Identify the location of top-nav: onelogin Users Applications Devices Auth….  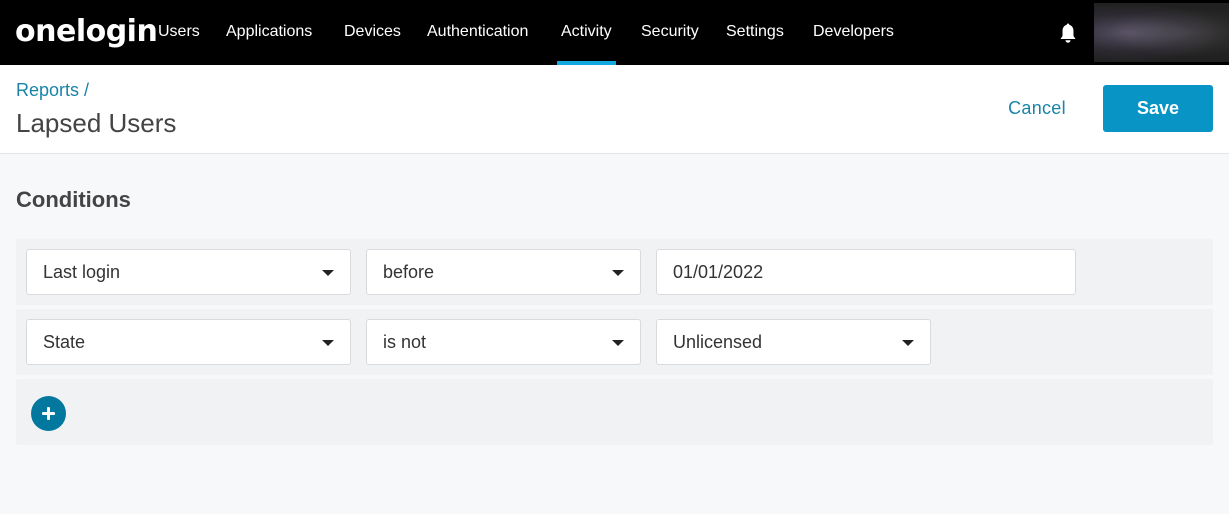
(614, 32).